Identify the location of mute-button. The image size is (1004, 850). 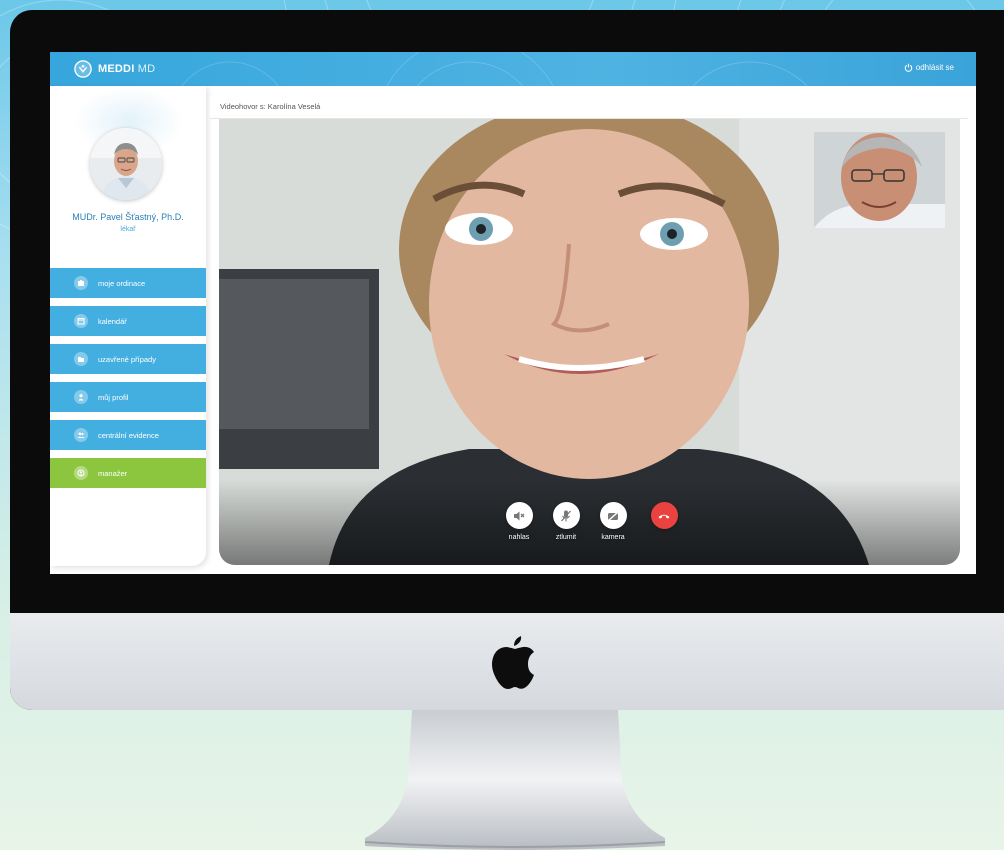
(566, 515).